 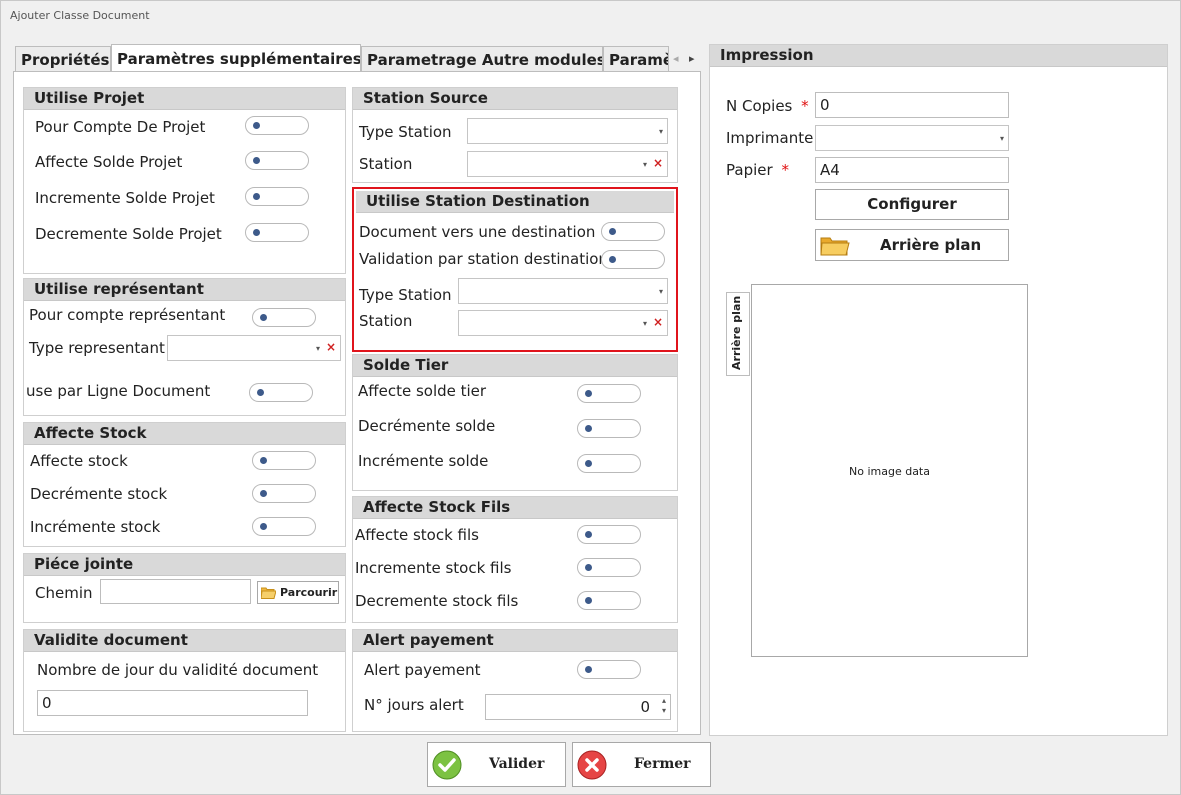 What do you see at coordinates (515, 366) in the screenshot?
I see `group-title: Solde Tier` at bounding box center [515, 366].